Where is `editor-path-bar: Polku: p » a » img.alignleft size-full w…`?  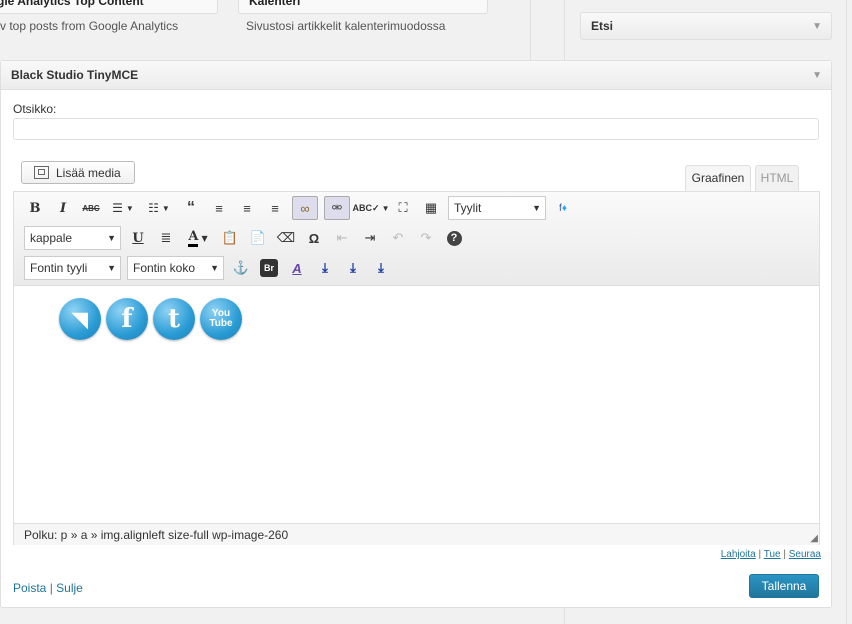 editor-path-bar: Polku: p » a » img.alignleft size-full w… is located at coordinates (416, 534).